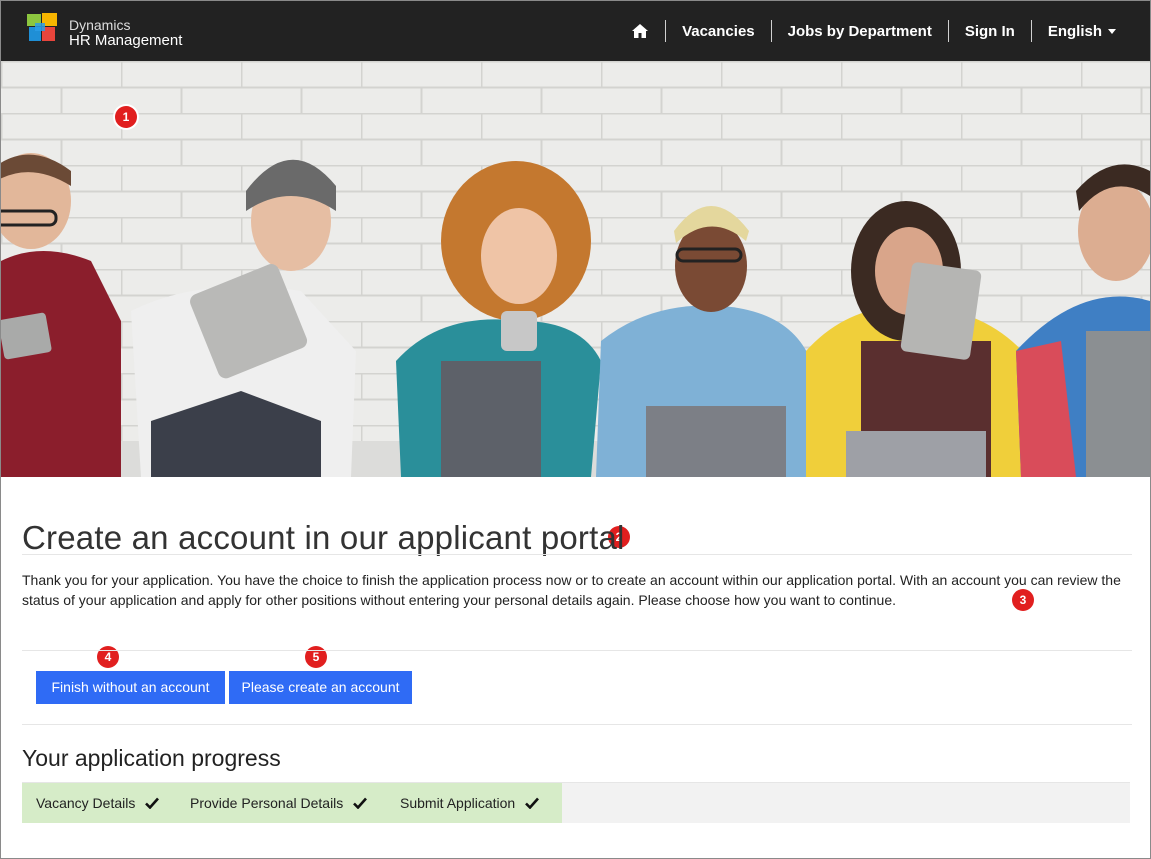  What do you see at coordinates (990, 31) in the screenshot?
I see `nav-sign-in: Sign In` at bounding box center [990, 31].